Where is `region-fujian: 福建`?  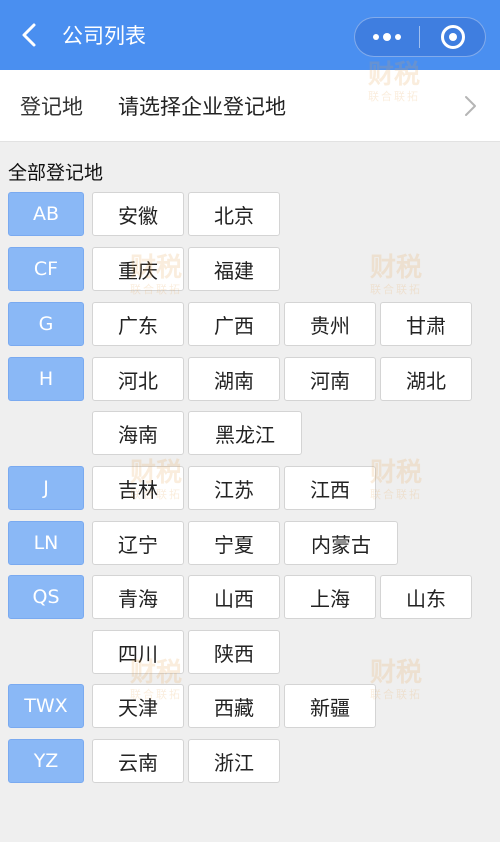 region-fujian: 福建 is located at coordinates (234, 269).